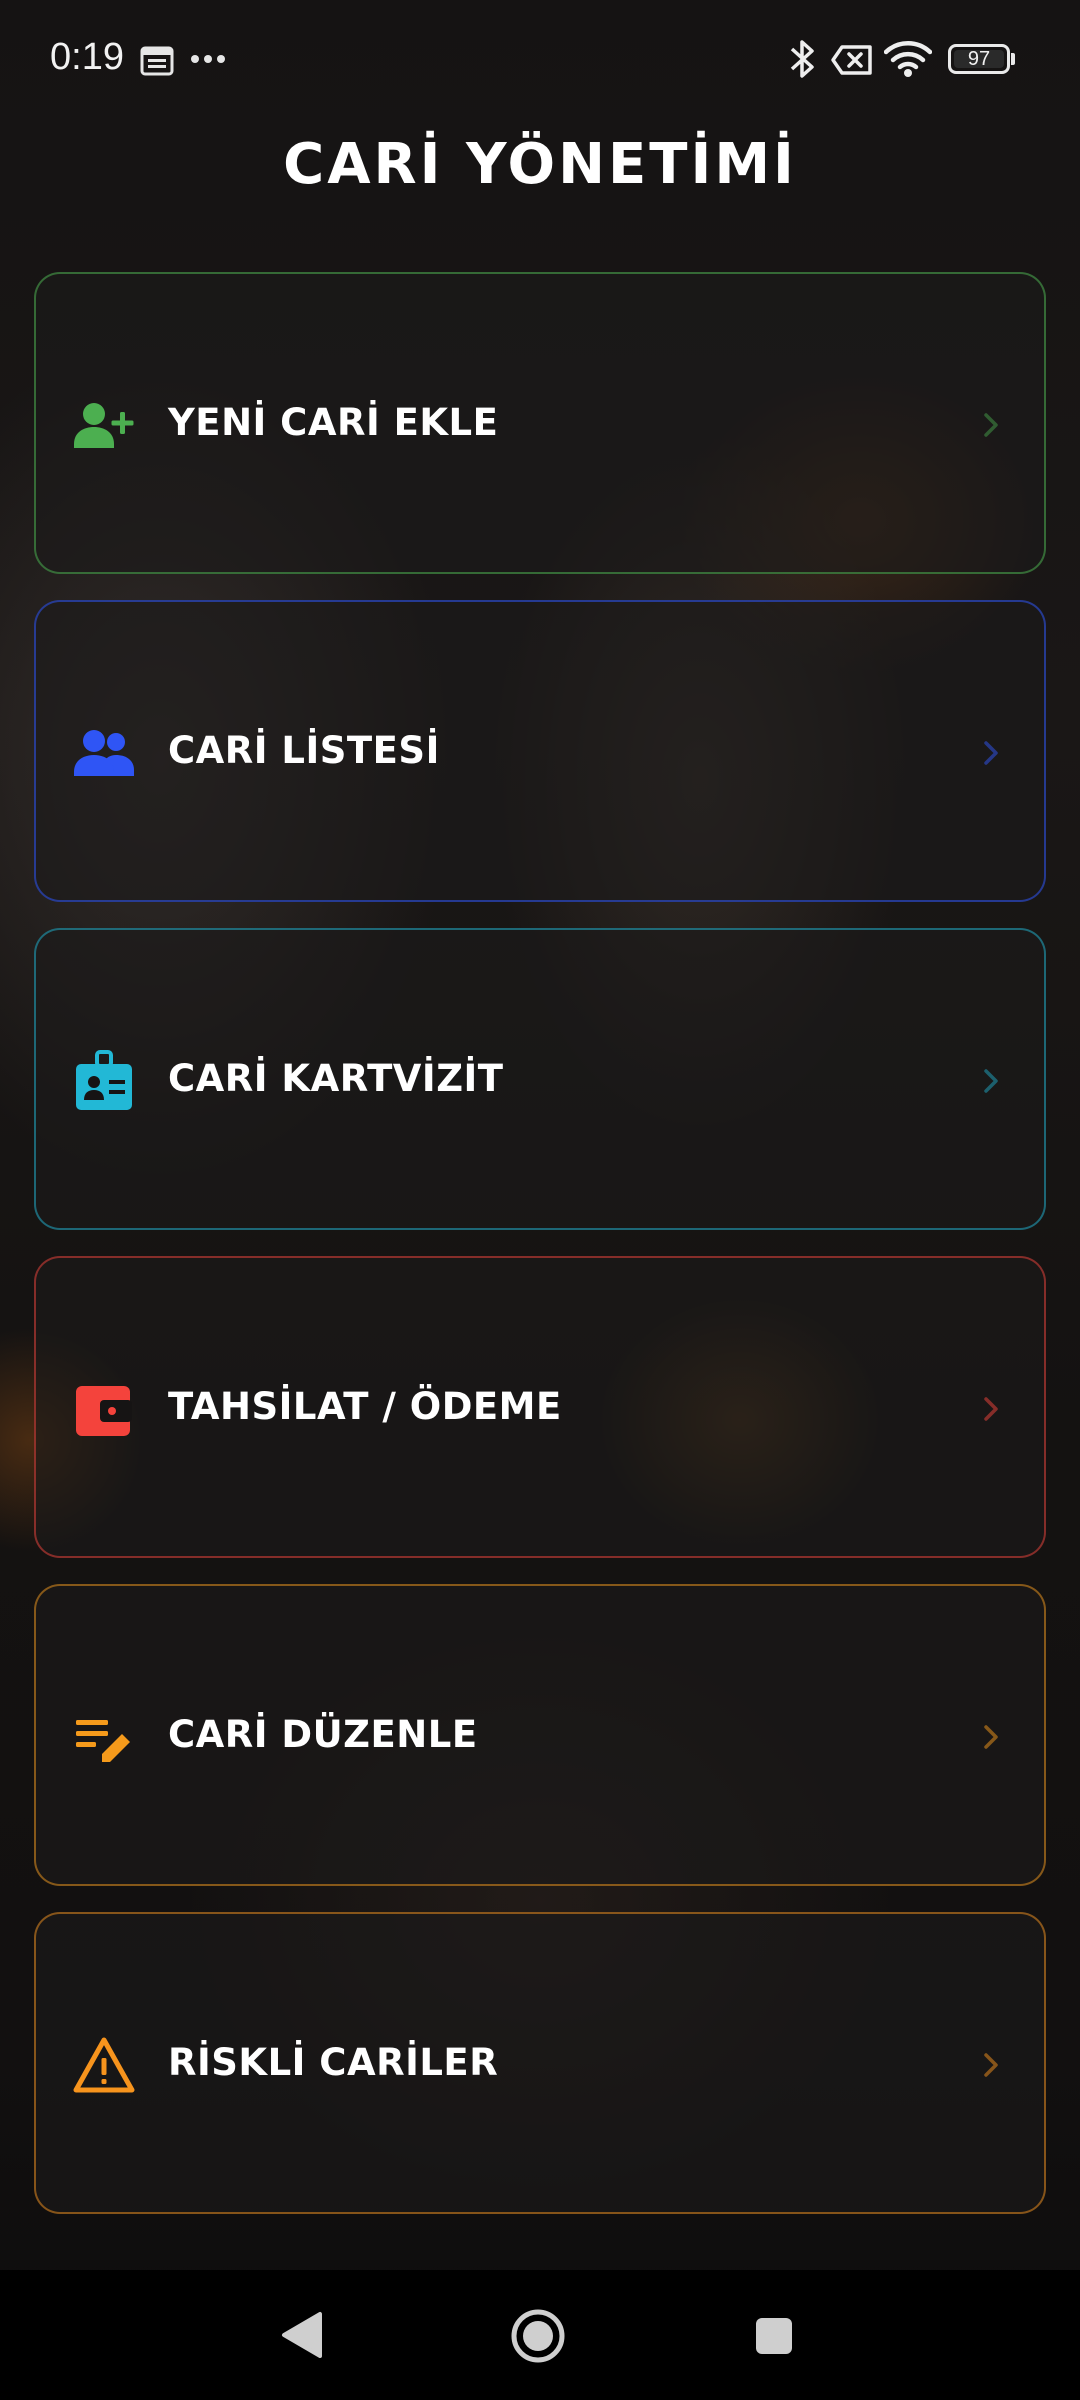 The width and height of the screenshot is (1080, 2400). Describe the element at coordinates (540, 164) in the screenshot. I see `page-title: CARİ YÖNETİMİ` at that location.